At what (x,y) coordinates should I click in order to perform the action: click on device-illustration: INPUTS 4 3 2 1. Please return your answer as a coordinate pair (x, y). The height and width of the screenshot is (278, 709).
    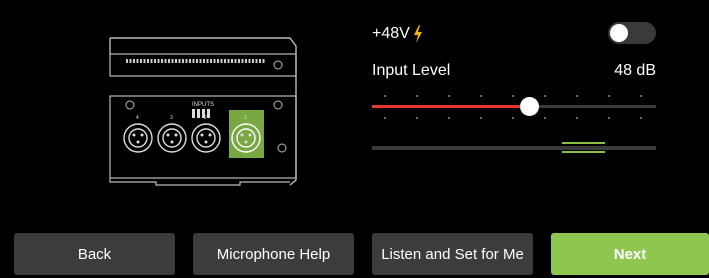
    Looking at the image, I should click on (203, 111).